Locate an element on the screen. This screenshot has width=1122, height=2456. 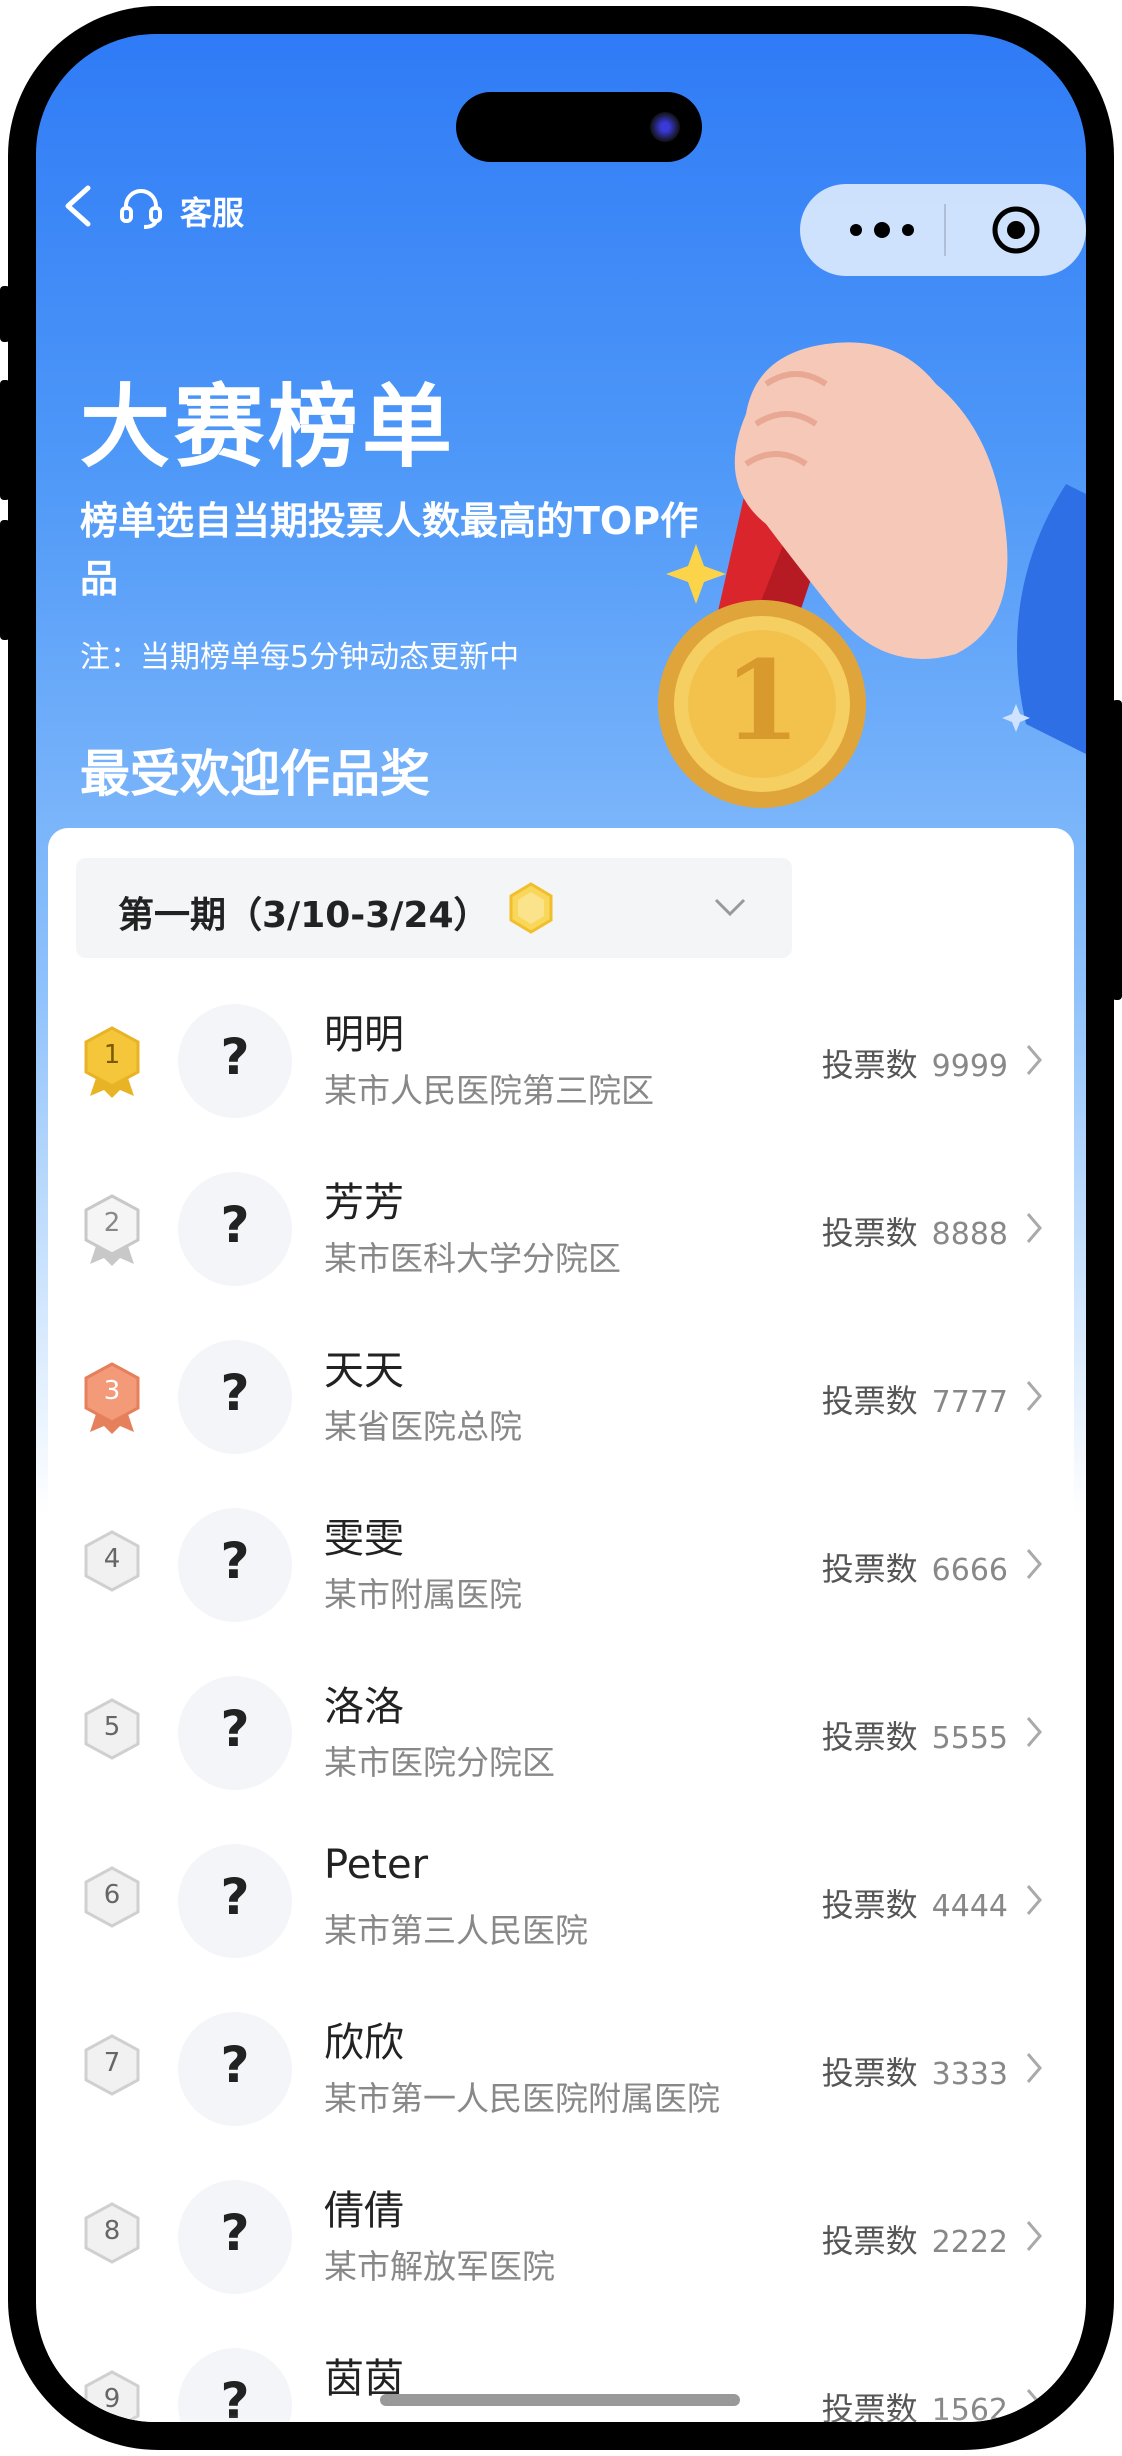
rank-number: 7 is located at coordinates (112, 2063).